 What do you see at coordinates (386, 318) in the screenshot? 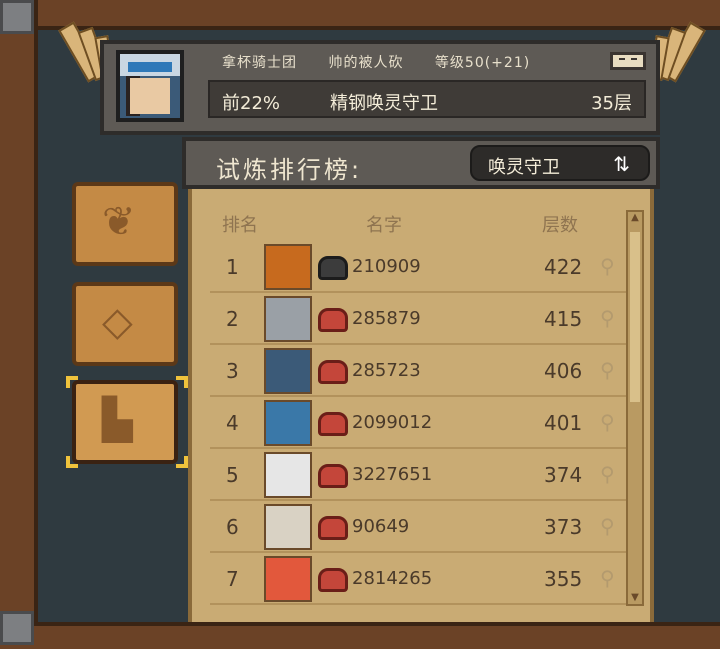
I see `row-uid: 285879` at bounding box center [386, 318].